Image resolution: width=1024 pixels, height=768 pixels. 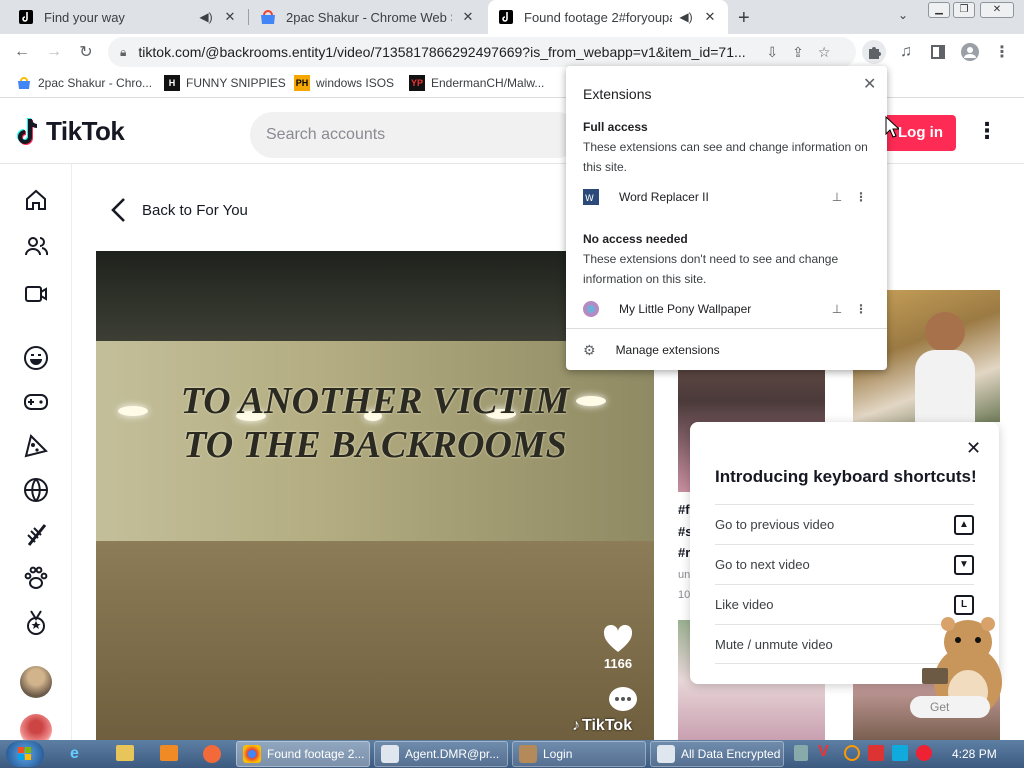 What do you see at coordinates (36, 682) in the screenshot?
I see `account-avatar` at bounding box center [36, 682].